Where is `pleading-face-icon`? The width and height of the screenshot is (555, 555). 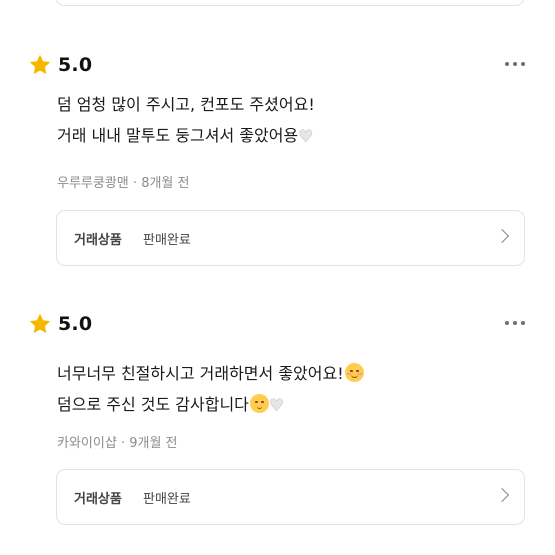
pleading-face-icon is located at coordinates (259, 403).